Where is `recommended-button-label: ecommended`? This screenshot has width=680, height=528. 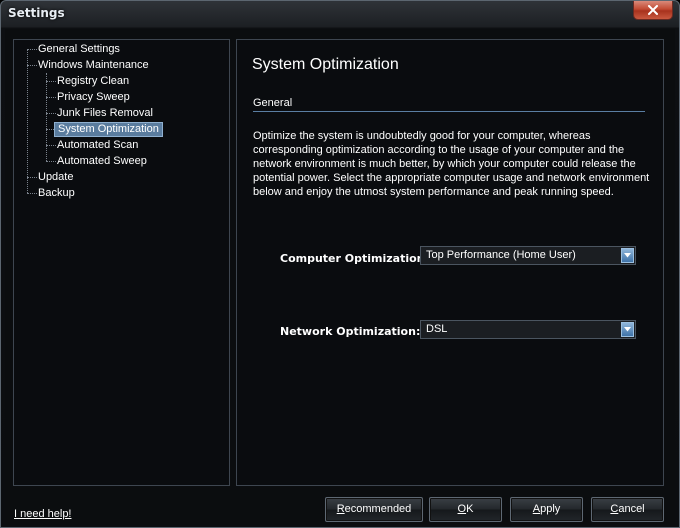 recommended-button-label: ecommended is located at coordinates (378, 509).